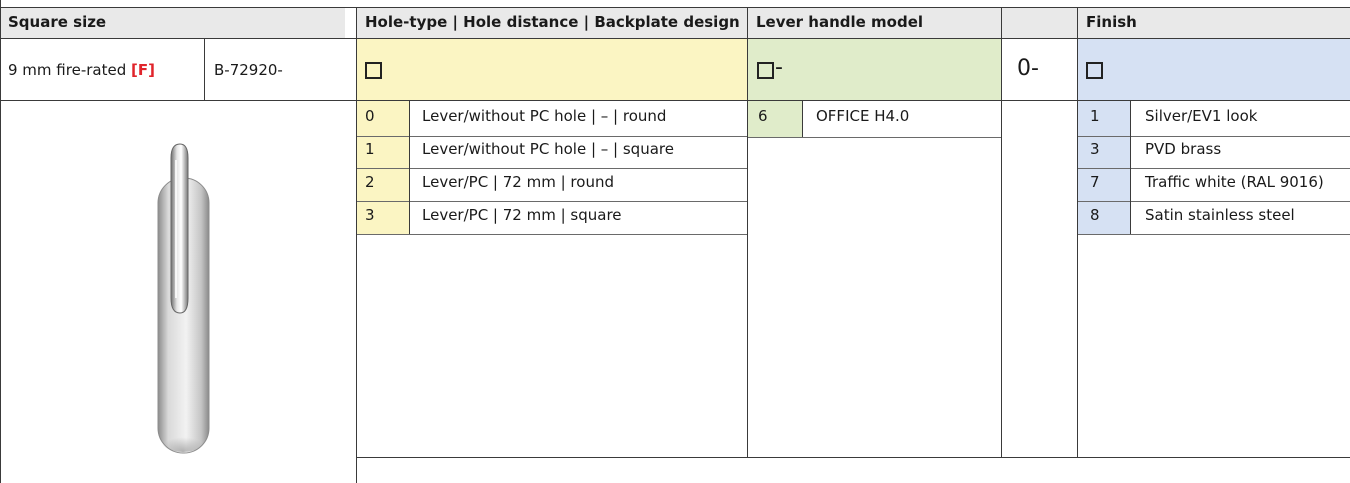 The image size is (1350, 483). What do you see at coordinates (81, 70) in the screenshot?
I see `square-size-value: 9 mm fire-rated [F]` at bounding box center [81, 70].